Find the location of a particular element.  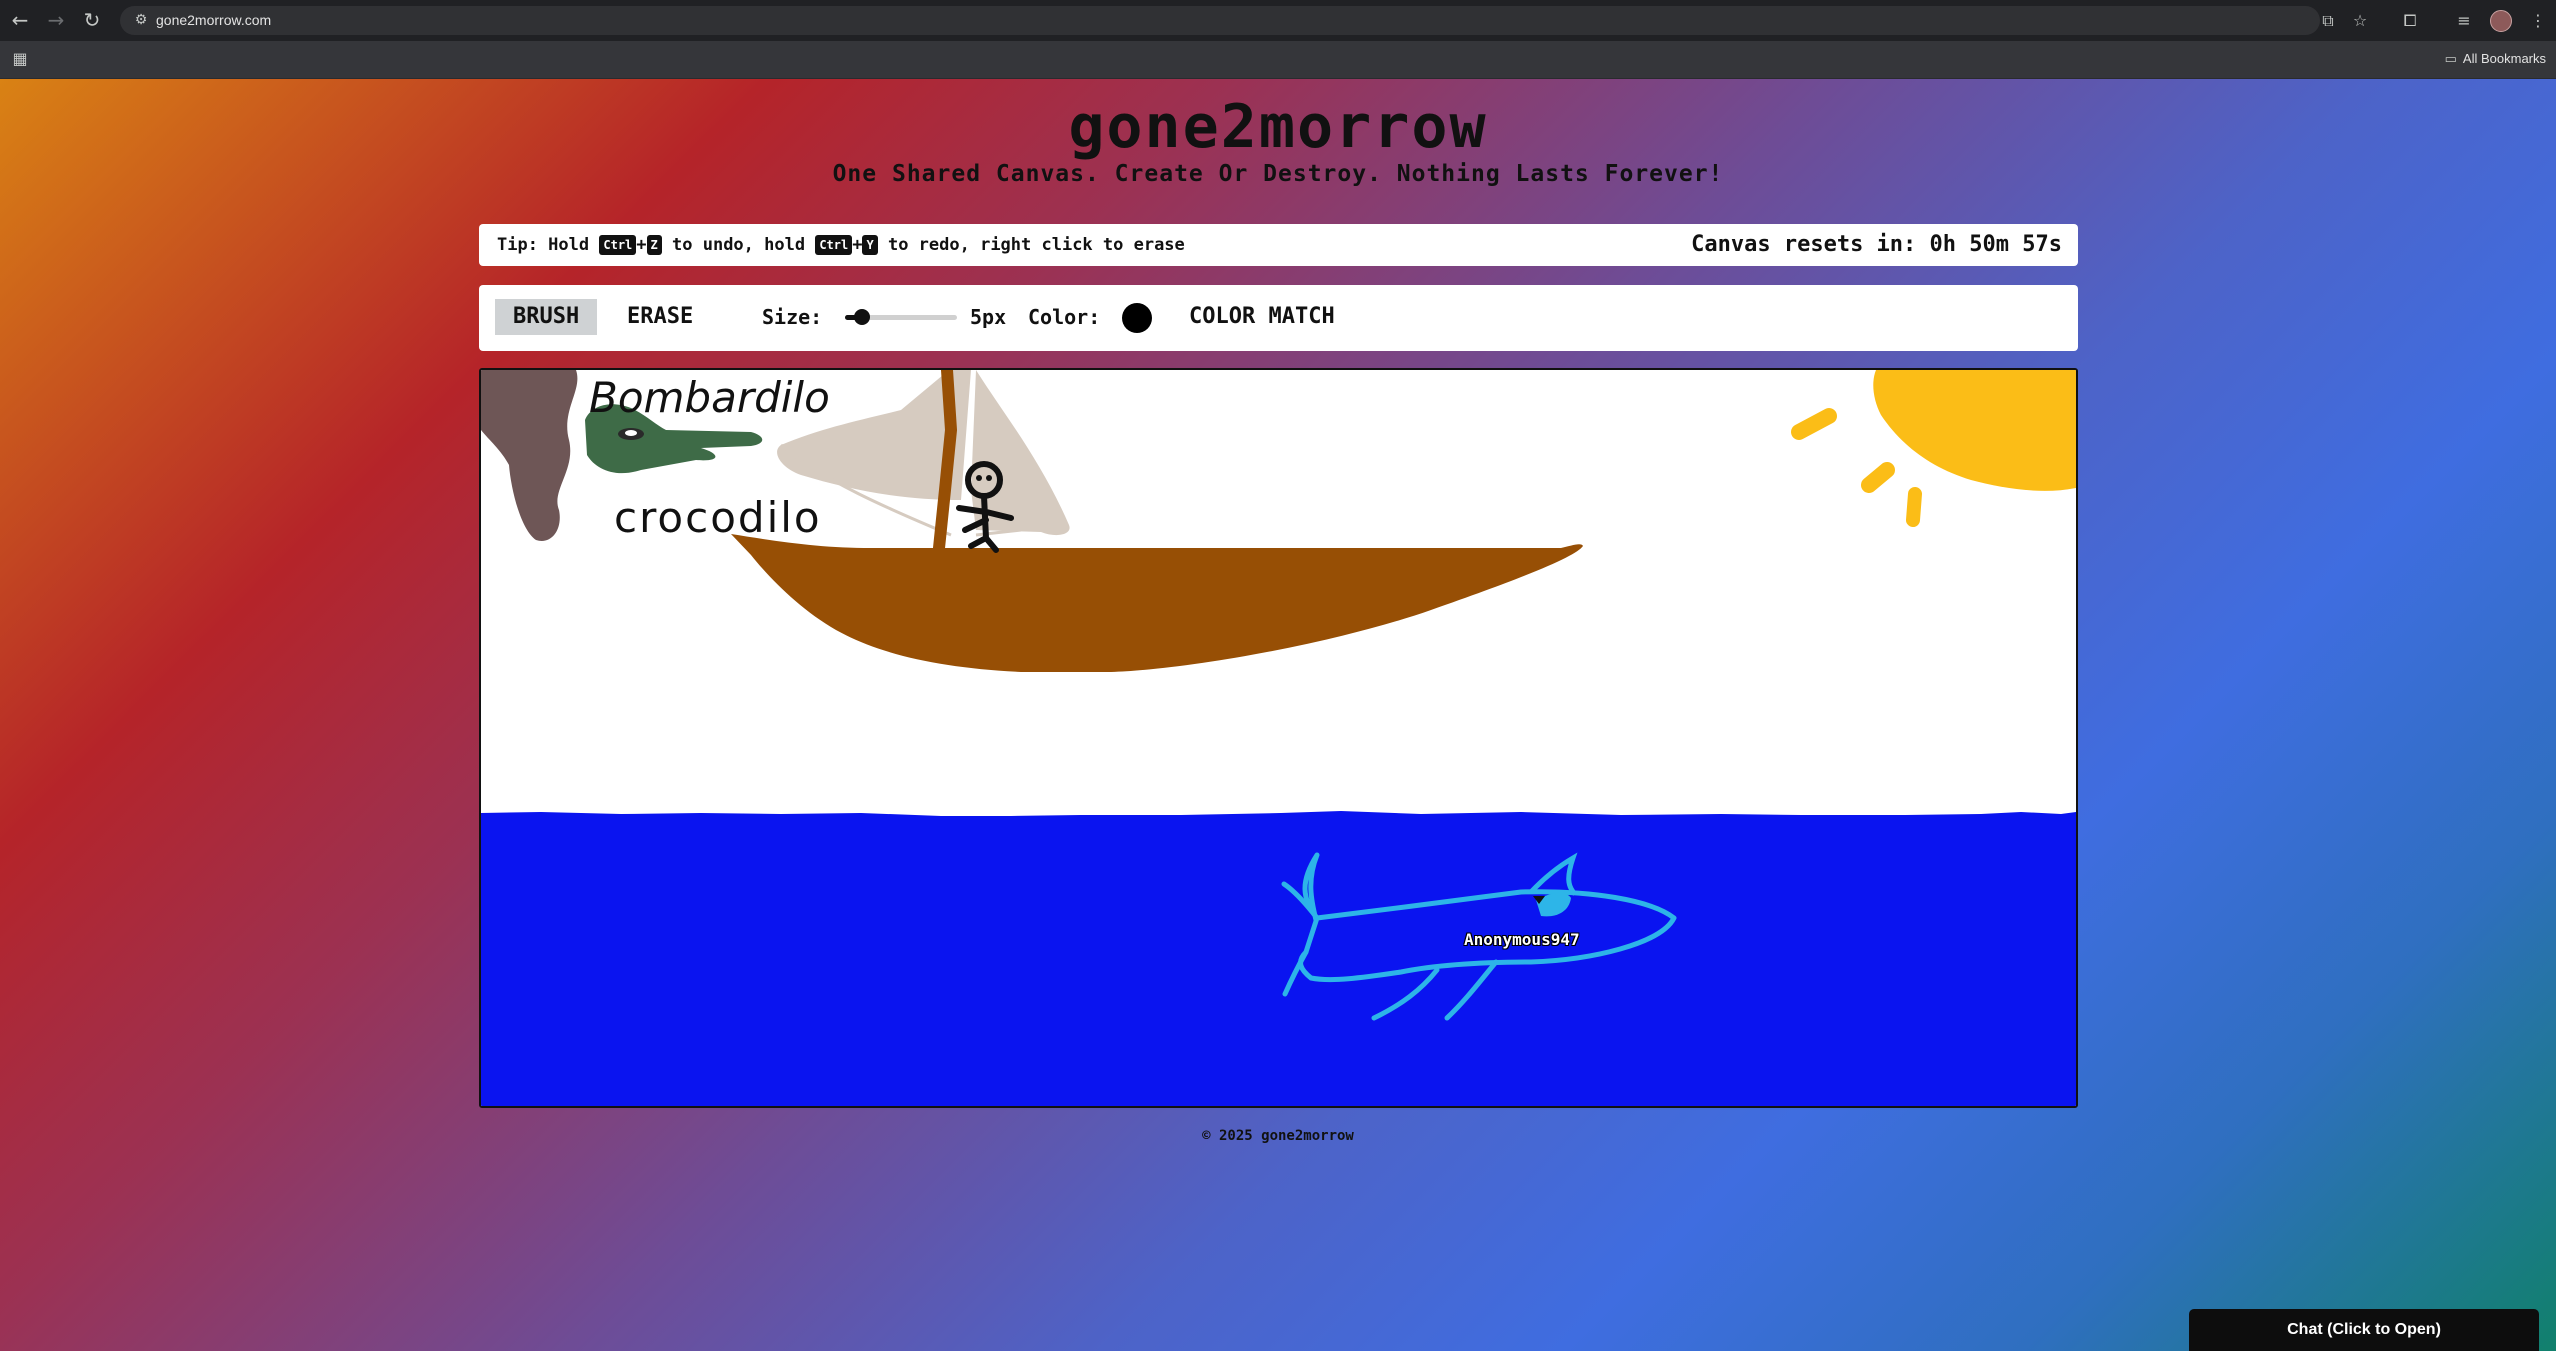

remote-user-label: Anonymous947 is located at coordinates (1522, 939).